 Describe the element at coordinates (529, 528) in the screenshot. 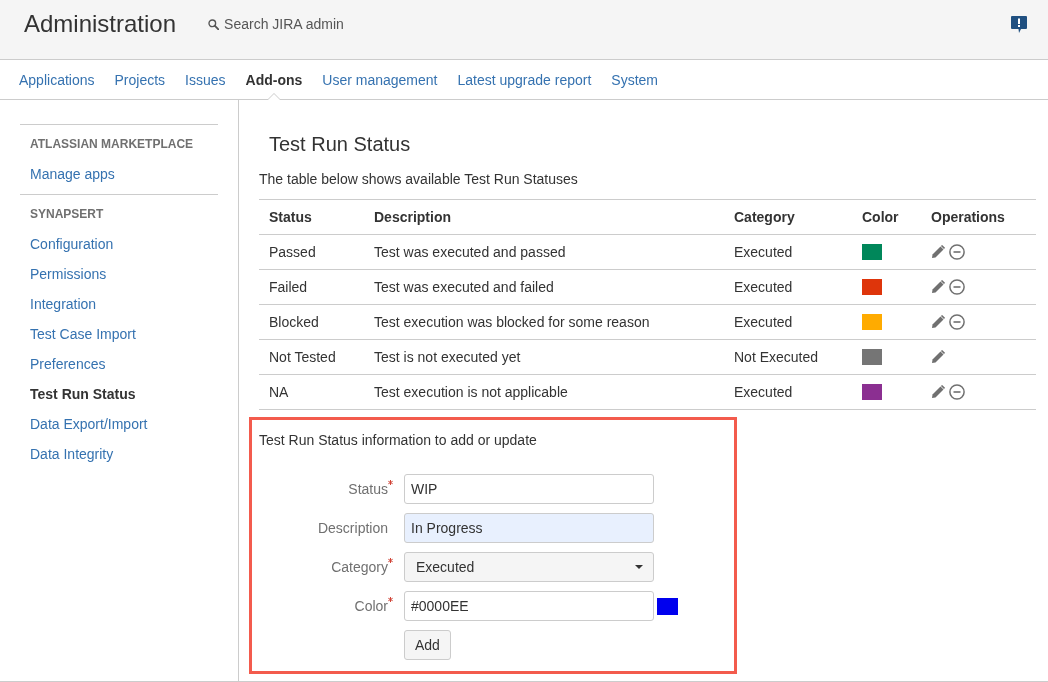

I see `input-field: In Progress` at that location.